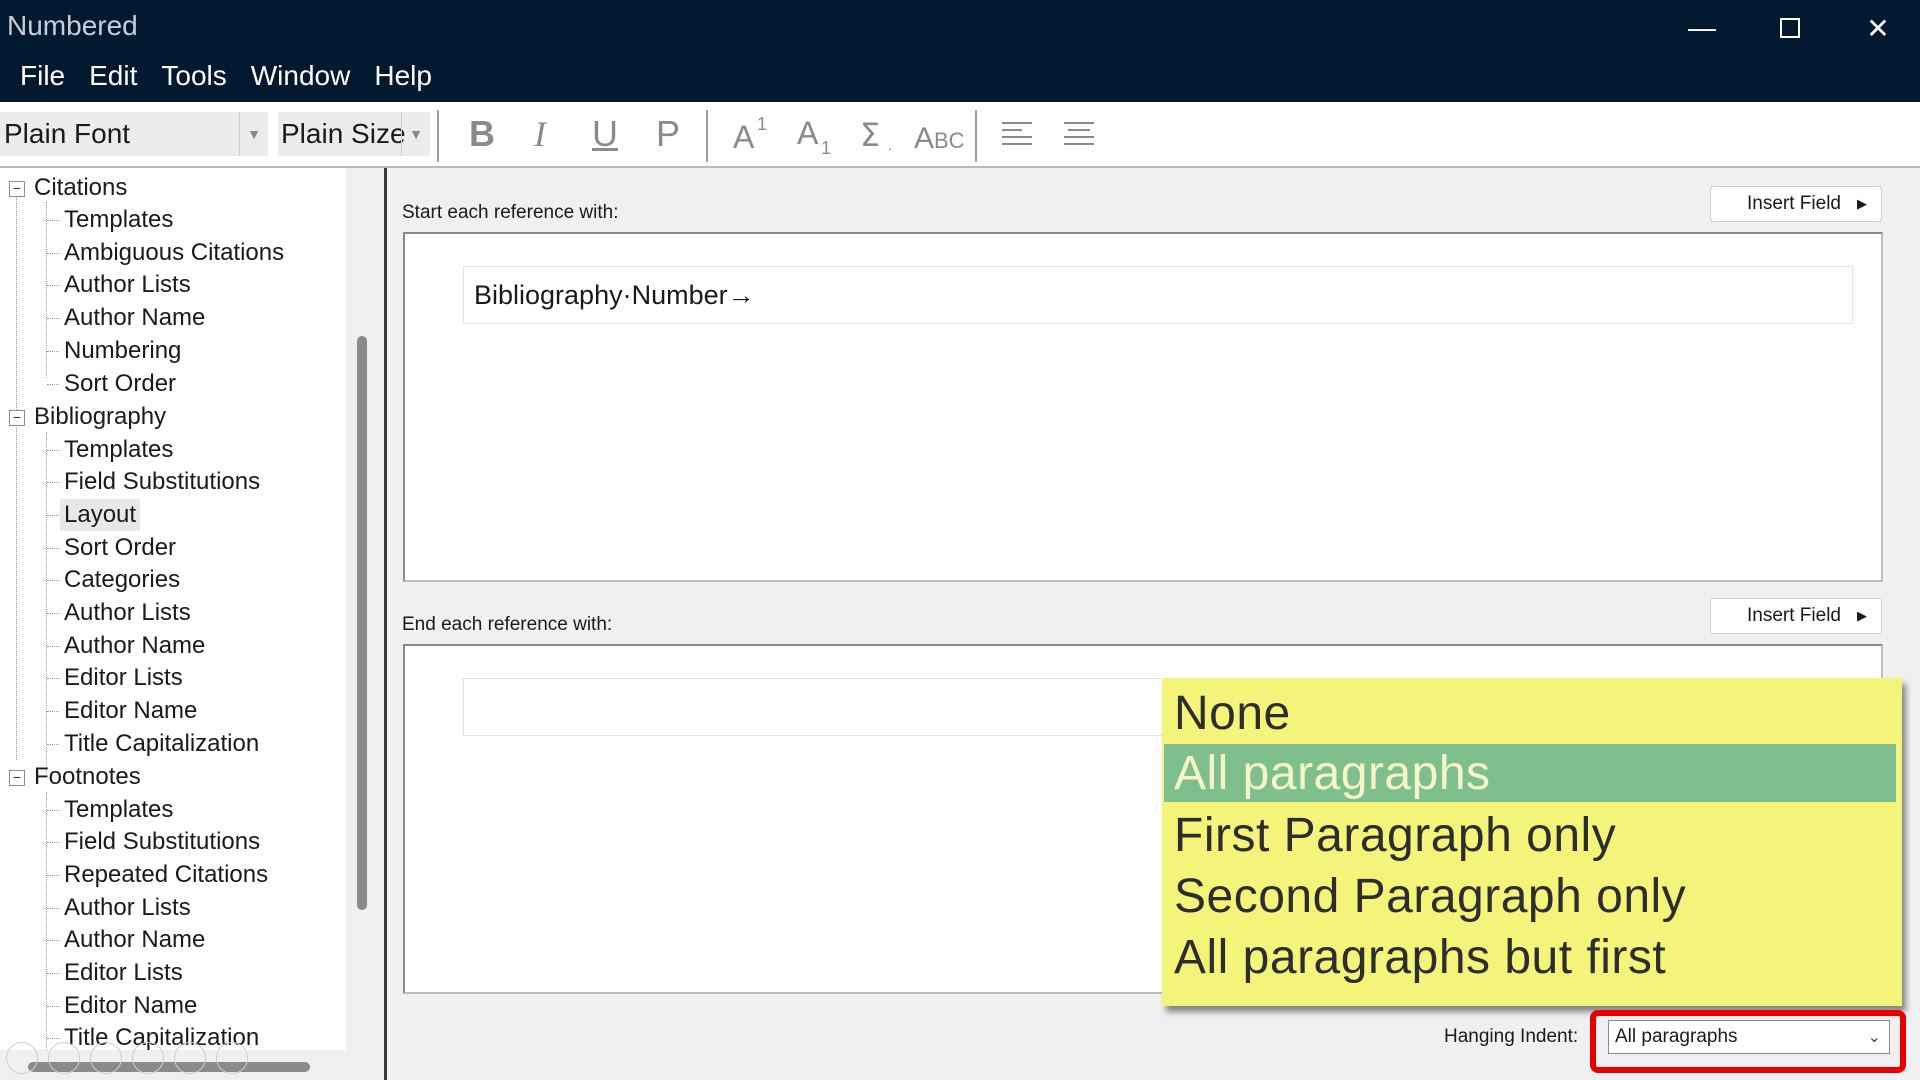 The width and height of the screenshot is (1920, 1080). Describe the element at coordinates (67, 133) in the screenshot. I see `font-select-value: Plain Font` at that location.